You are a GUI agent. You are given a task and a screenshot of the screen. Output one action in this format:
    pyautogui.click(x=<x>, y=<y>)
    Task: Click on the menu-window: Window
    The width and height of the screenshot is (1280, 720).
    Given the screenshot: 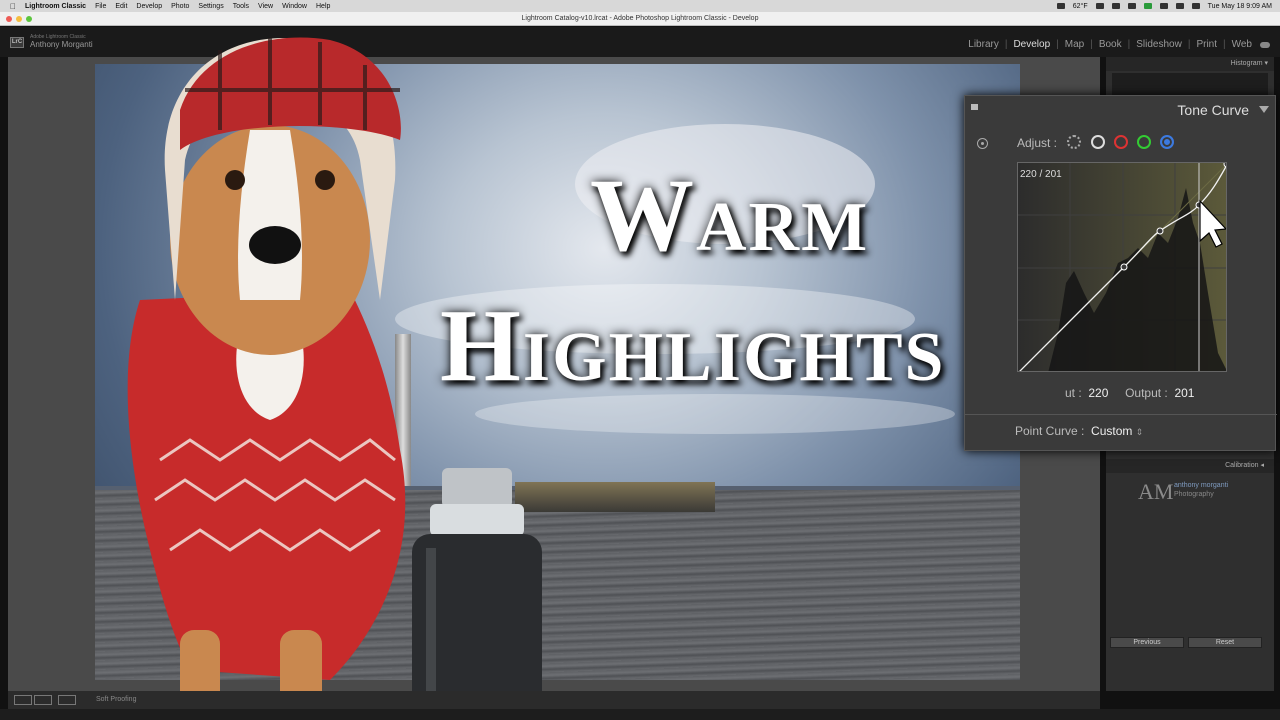 What is the action you would take?
    pyautogui.click(x=294, y=6)
    